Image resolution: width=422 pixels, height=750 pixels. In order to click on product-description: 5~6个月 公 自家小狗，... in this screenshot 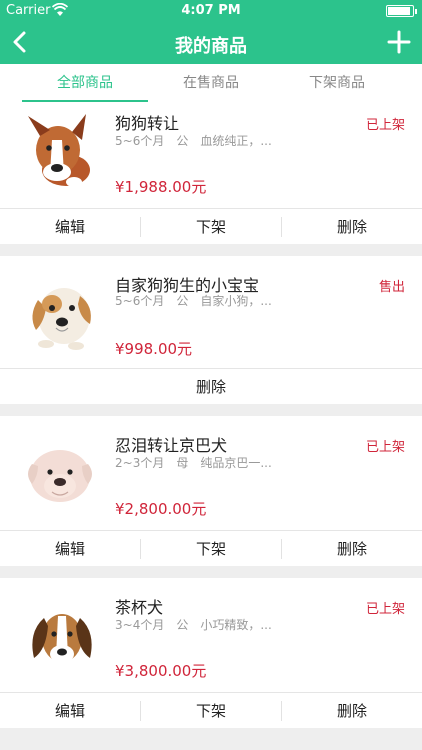, I will do `click(193, 301)`.